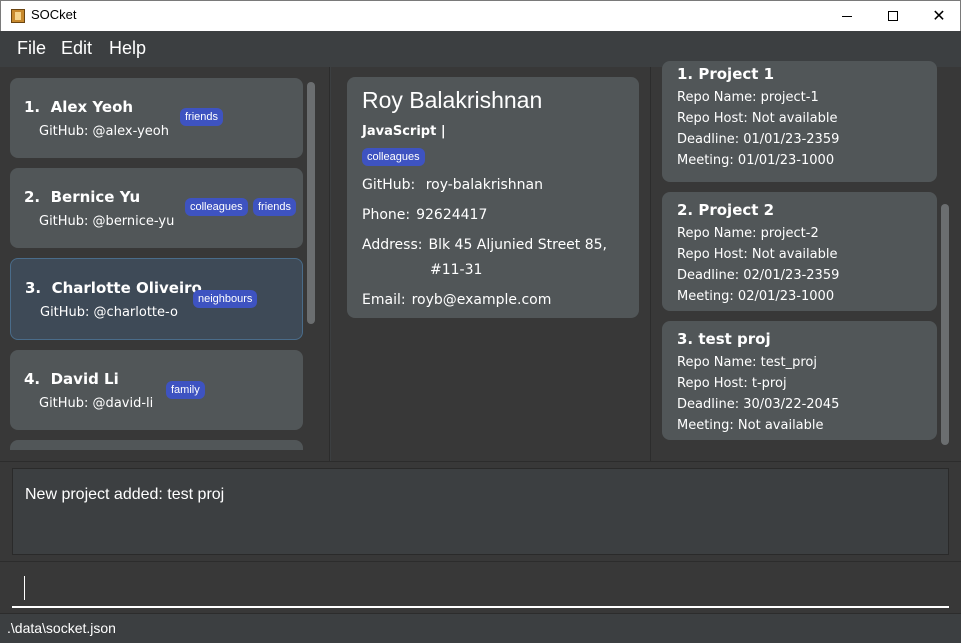 The height and width of the screenshot is (643, 961). I want to click on result-display: New project added: test proj, so click(480, 511).